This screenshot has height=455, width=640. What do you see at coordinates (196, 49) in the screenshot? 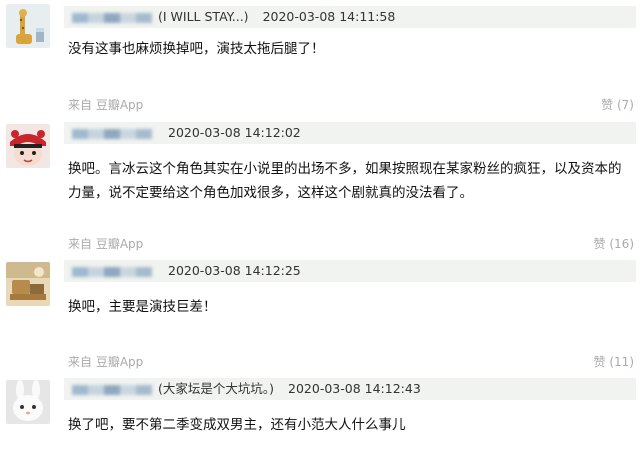
I see `comment-text: 没有这事也麻烦换掉吧，演技太拖后腿了！` at bounding box center [196, 49].